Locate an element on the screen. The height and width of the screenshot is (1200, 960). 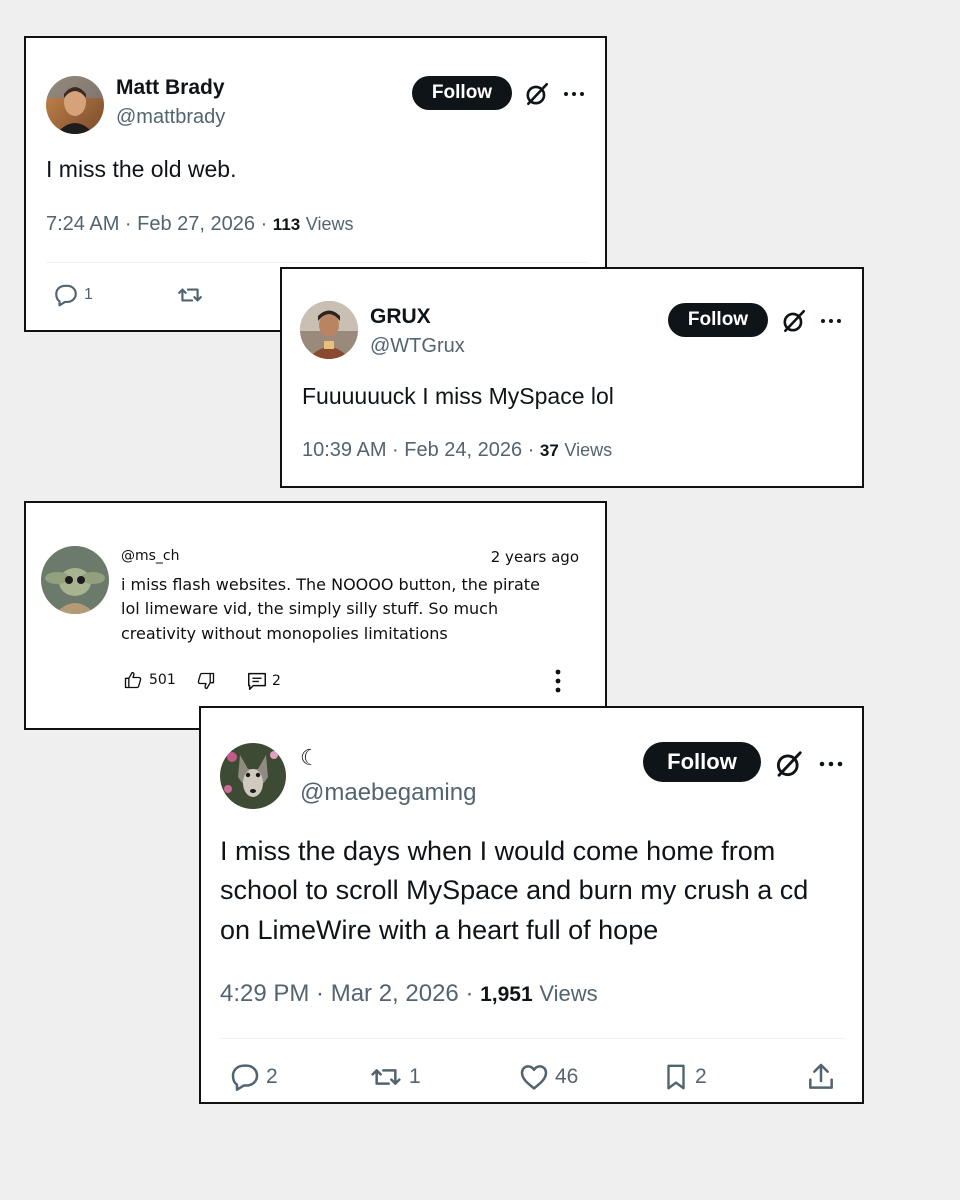
author-name: GRUX is located at coordinates (400, 317).